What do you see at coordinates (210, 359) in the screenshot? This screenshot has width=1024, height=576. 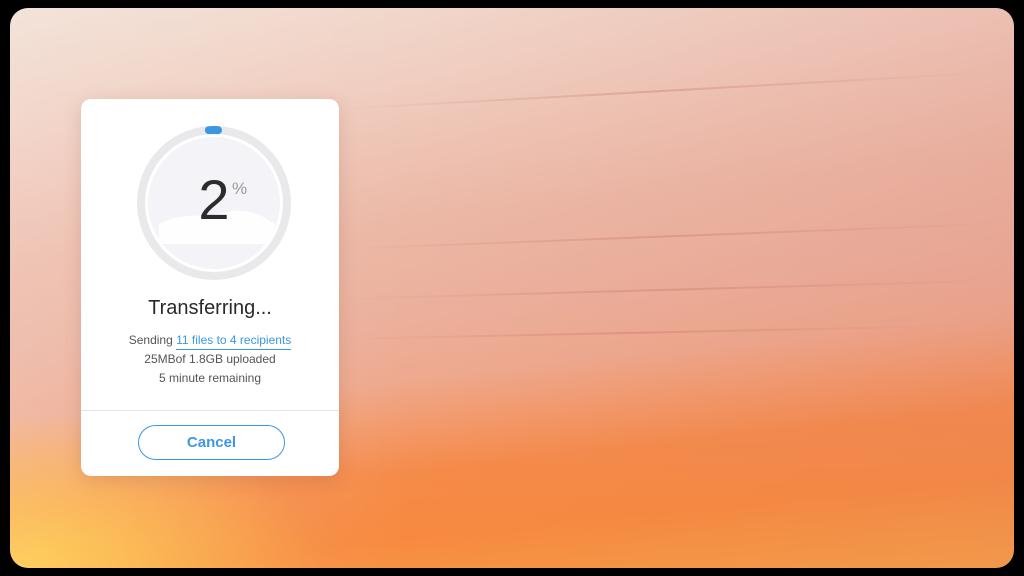 I see `uploaded-status: 25MBof 1.8GB uploaded` at bounding box center [210, 359].